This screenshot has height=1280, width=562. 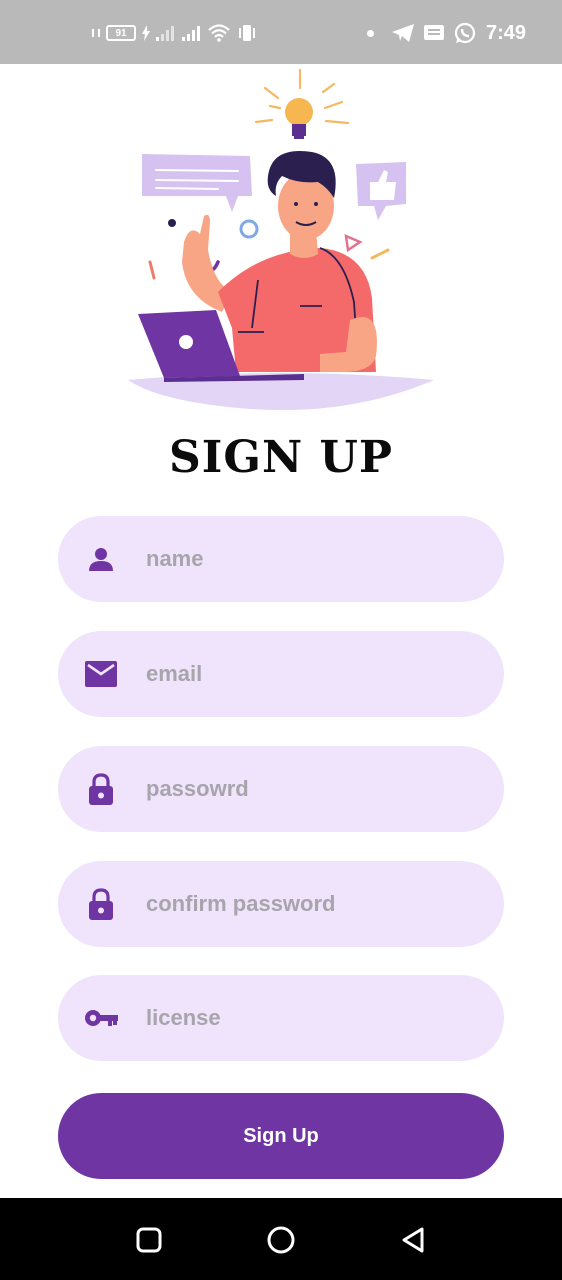 I want to click on name-field, so click(x=281, y=559).